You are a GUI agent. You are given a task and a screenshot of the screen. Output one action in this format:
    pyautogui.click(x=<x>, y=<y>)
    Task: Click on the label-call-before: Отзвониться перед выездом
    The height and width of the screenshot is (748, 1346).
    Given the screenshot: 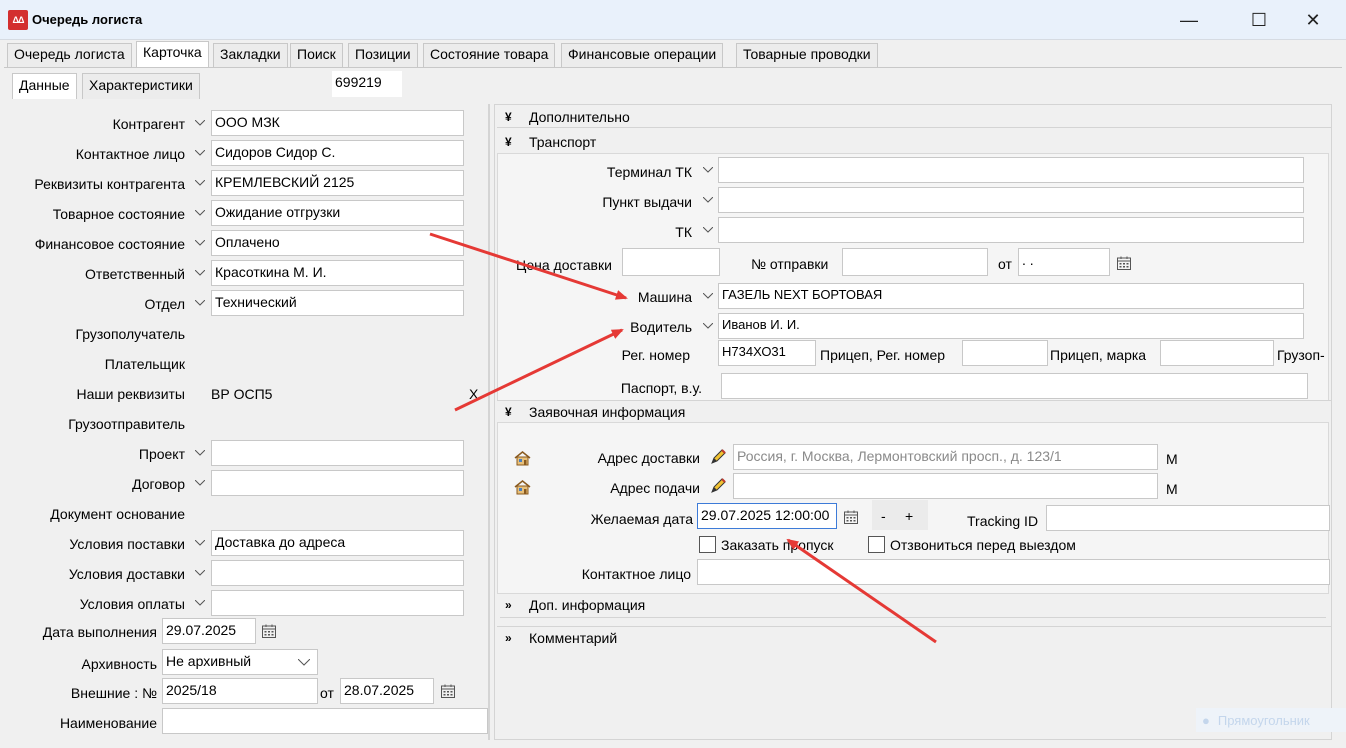 What is the action you would take?
    pyautogui.click(x=983, y=545)
    